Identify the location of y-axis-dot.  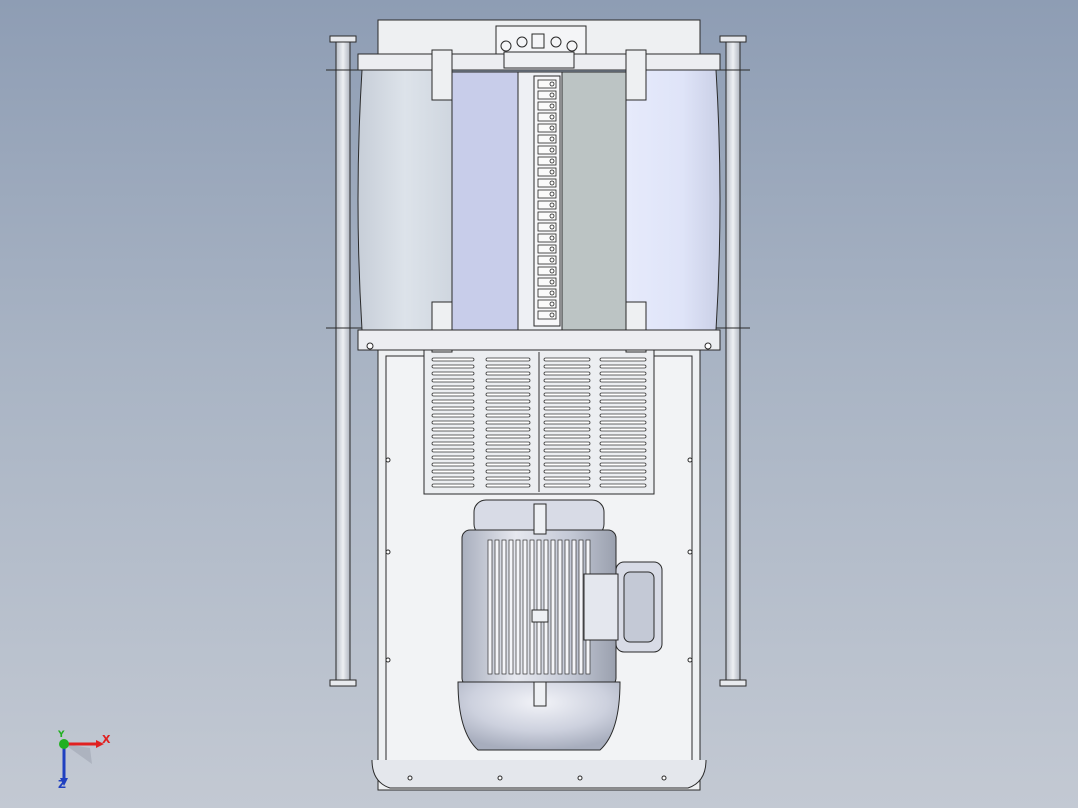
(64, 744).